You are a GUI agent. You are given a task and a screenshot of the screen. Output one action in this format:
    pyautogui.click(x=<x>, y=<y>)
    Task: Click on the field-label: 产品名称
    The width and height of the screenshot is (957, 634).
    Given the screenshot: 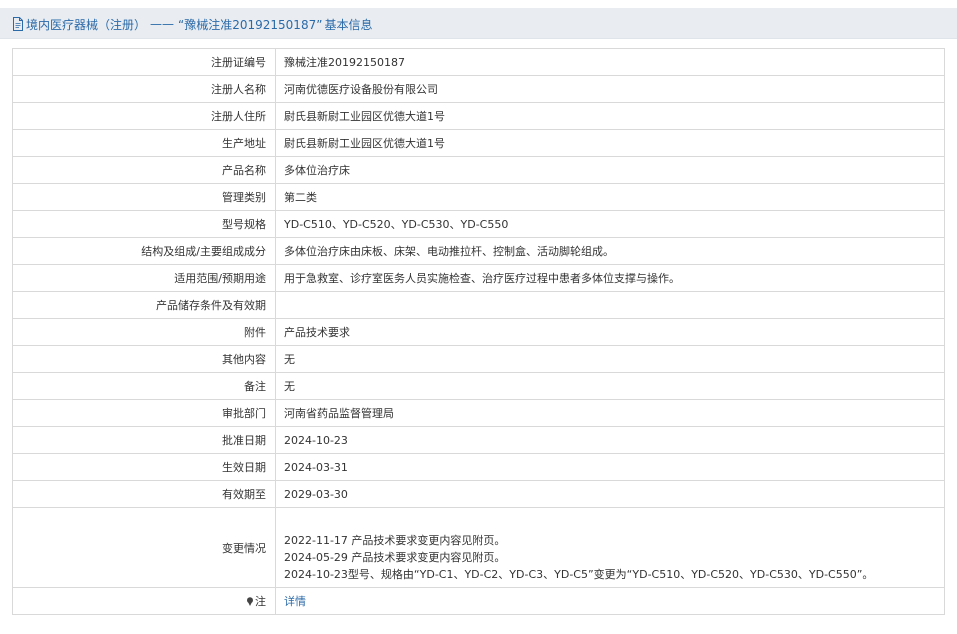 What is the action you would take?
    pyautogui.click(x=144, y=170)
    